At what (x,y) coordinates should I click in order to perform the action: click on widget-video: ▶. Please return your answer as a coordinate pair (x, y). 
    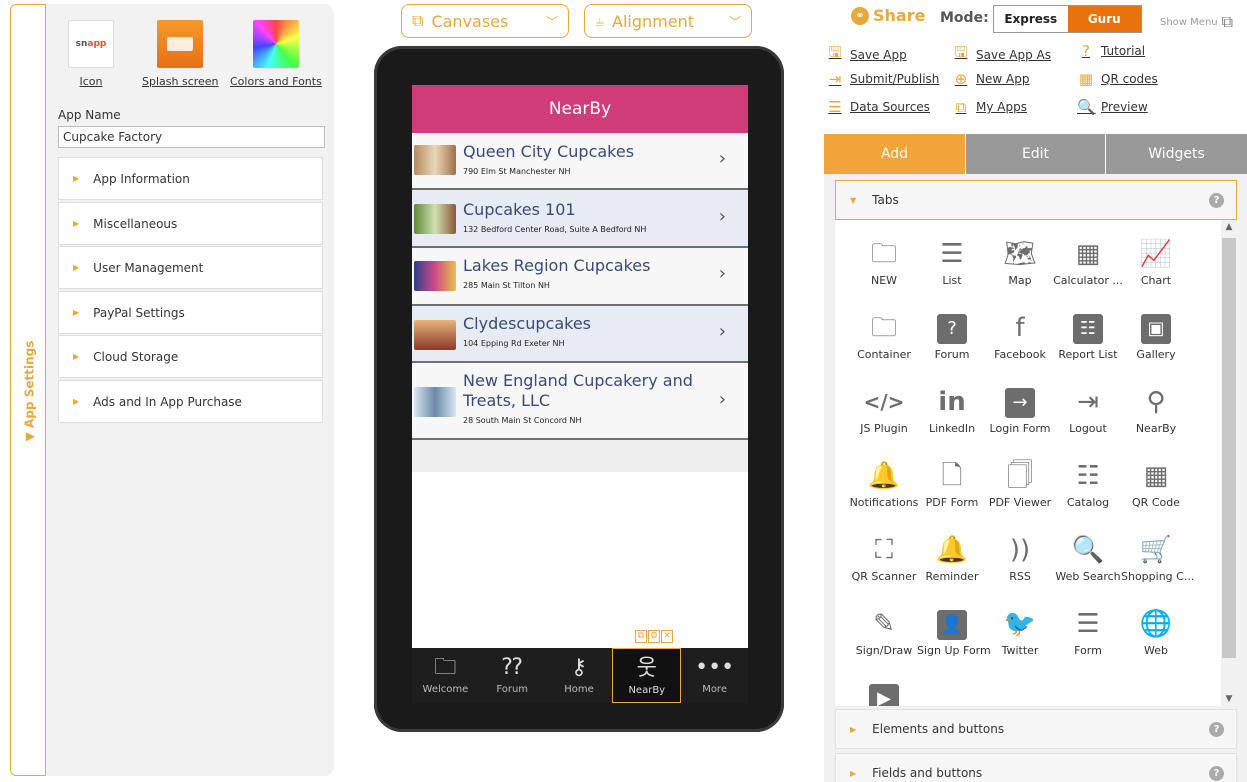
    Looking at the image, I should click on (884, 692).